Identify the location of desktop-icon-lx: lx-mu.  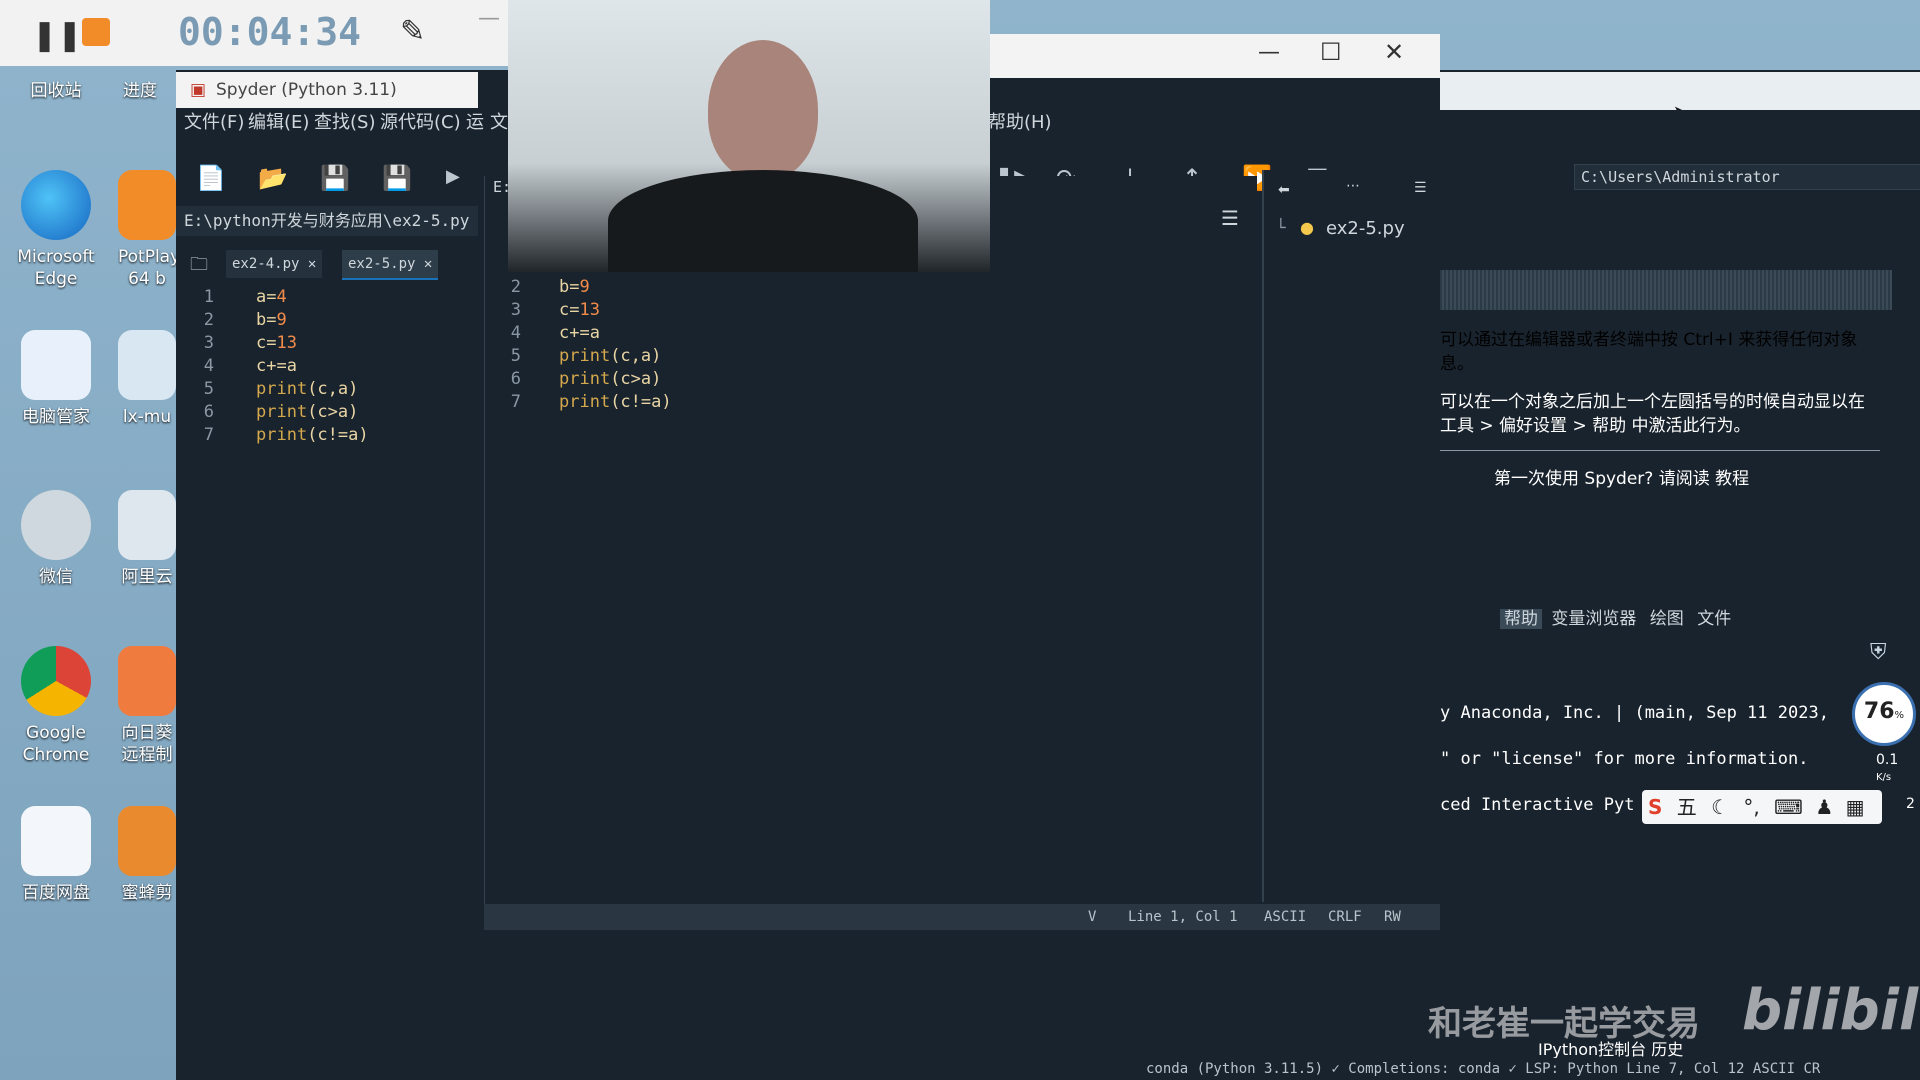
(147, 379).